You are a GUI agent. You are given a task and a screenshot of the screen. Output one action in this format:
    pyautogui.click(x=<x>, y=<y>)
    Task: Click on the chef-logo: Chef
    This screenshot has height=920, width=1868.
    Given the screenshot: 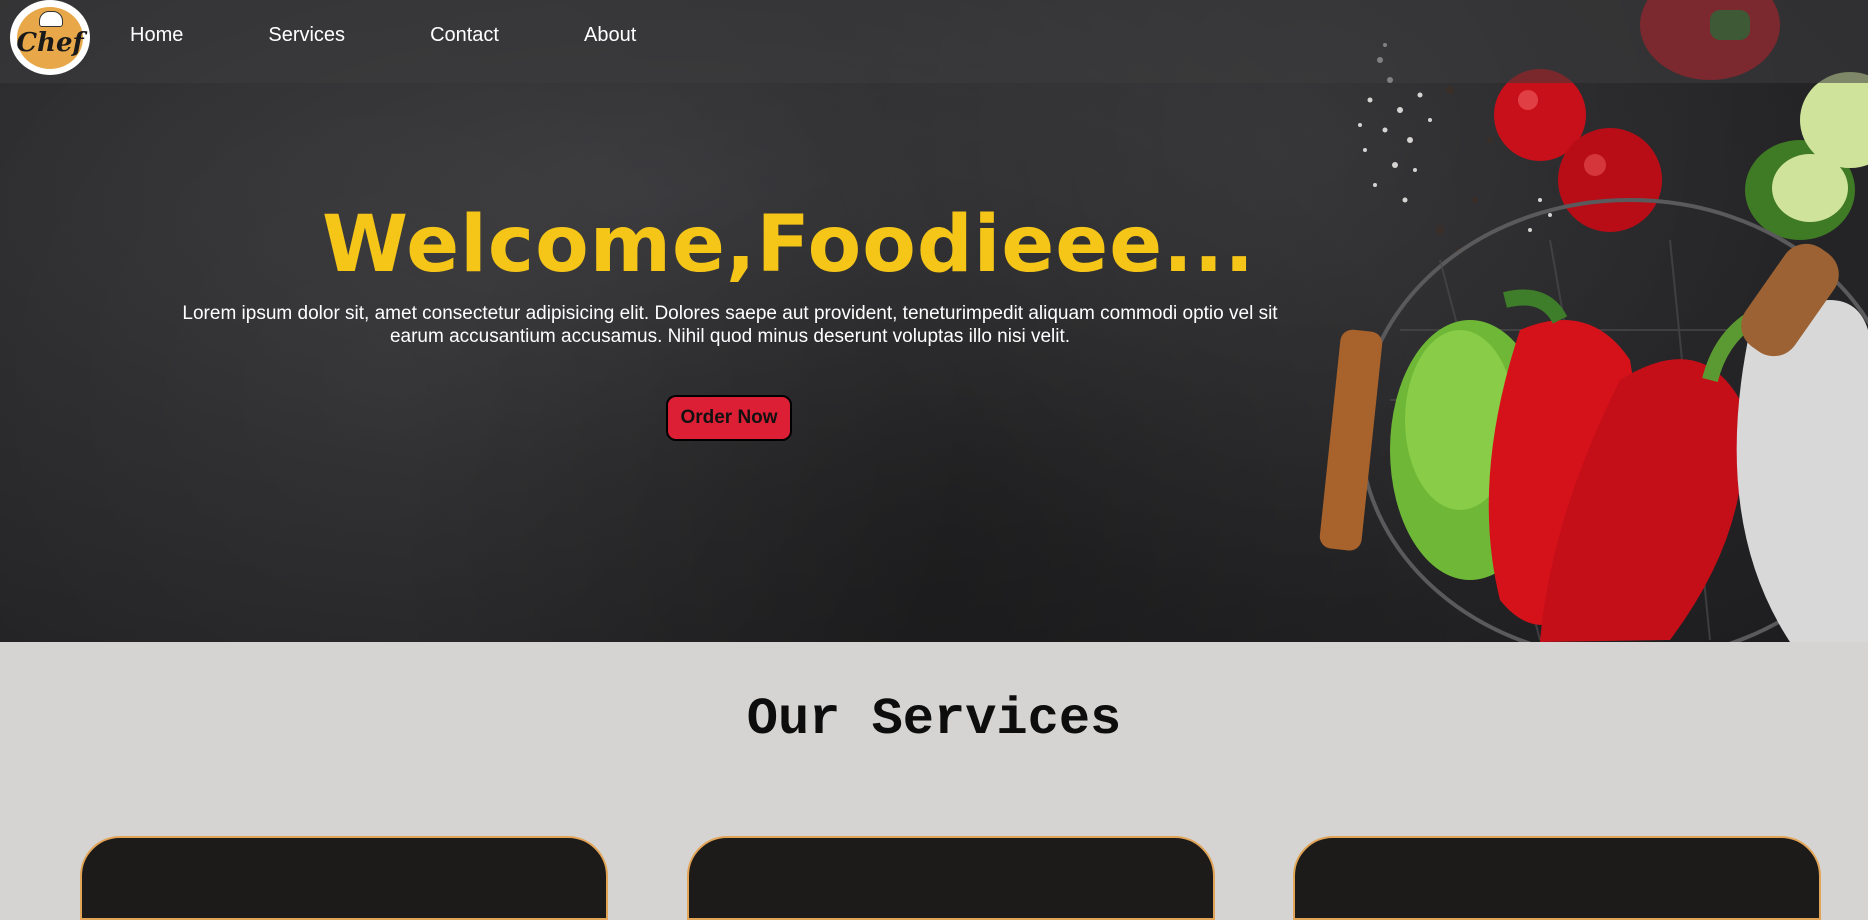 What is the action you would take?
    pyautogui.click(x=50, y=37)
    